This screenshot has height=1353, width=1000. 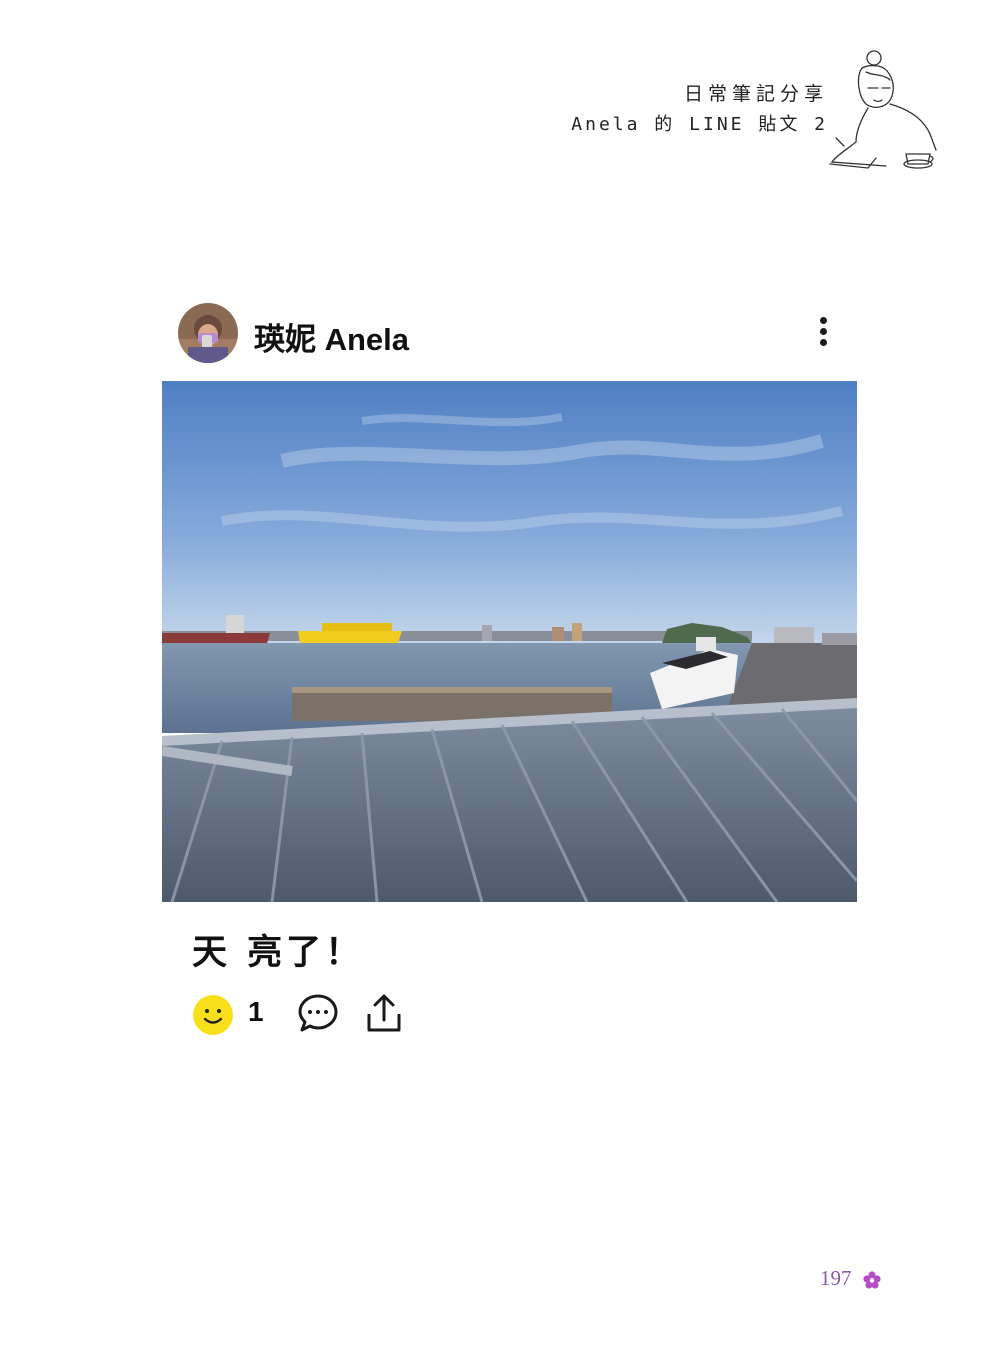 What do you see at coordinates (836, 1278) in the screenshot?
I see `page-number: 197` at bounding box center [836, 1278].